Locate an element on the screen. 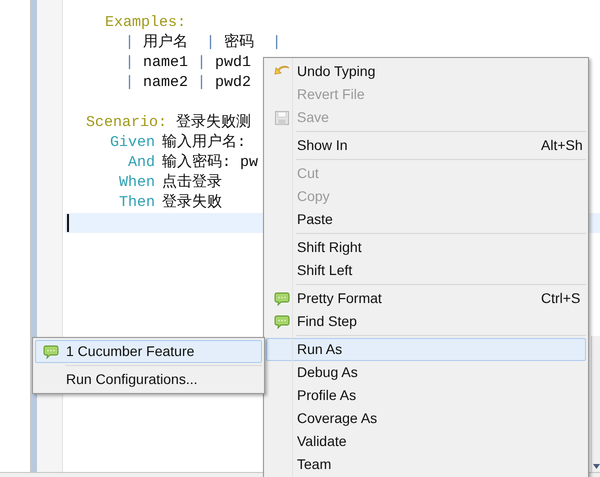  step-keyword: Then is located at coordinates (136, 202).